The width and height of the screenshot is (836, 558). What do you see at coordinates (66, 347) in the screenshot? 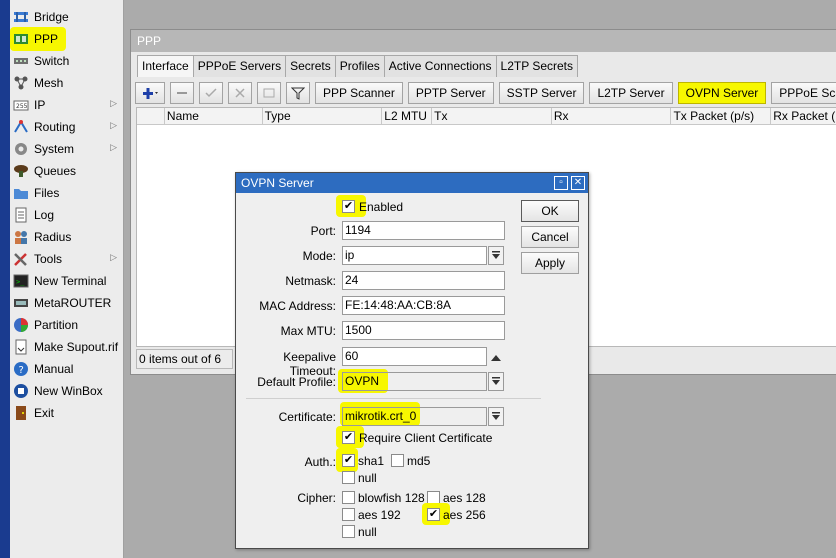
I see `sidebar-item-make-supout: Make Supout.rif` at bounding box center [66, 347].